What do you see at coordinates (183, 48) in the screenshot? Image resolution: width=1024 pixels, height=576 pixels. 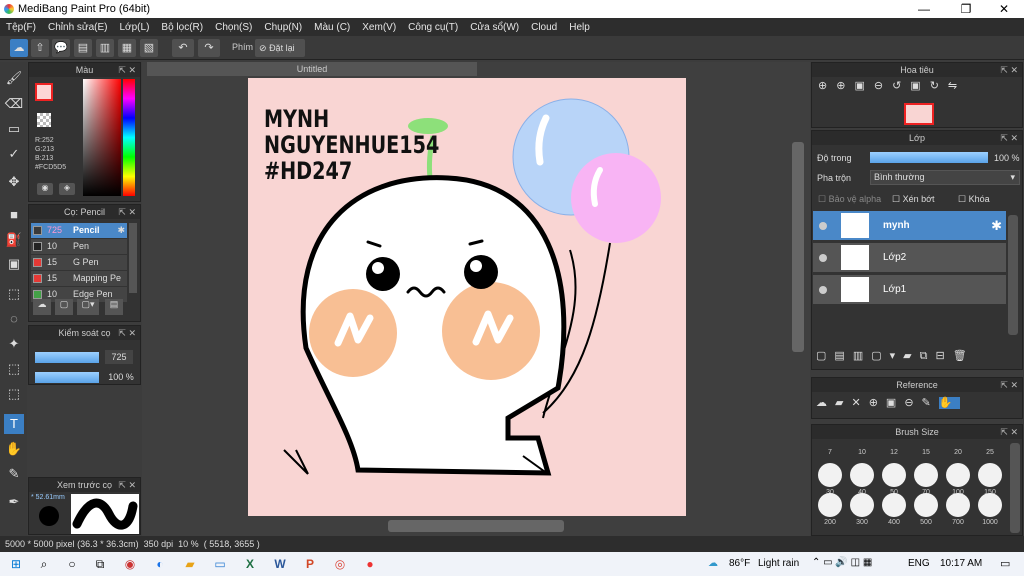 I see `undo-icon: ↶` at bounding box center [183, 48].